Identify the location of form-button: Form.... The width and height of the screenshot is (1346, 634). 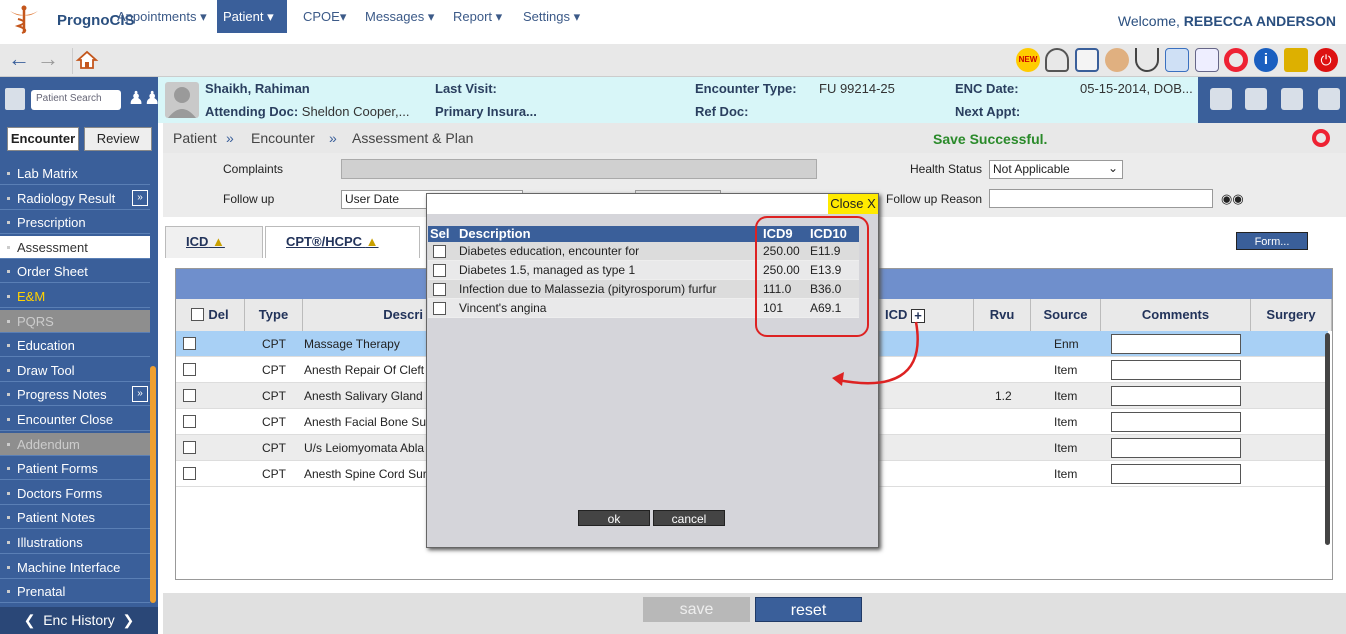
(1272, 241).